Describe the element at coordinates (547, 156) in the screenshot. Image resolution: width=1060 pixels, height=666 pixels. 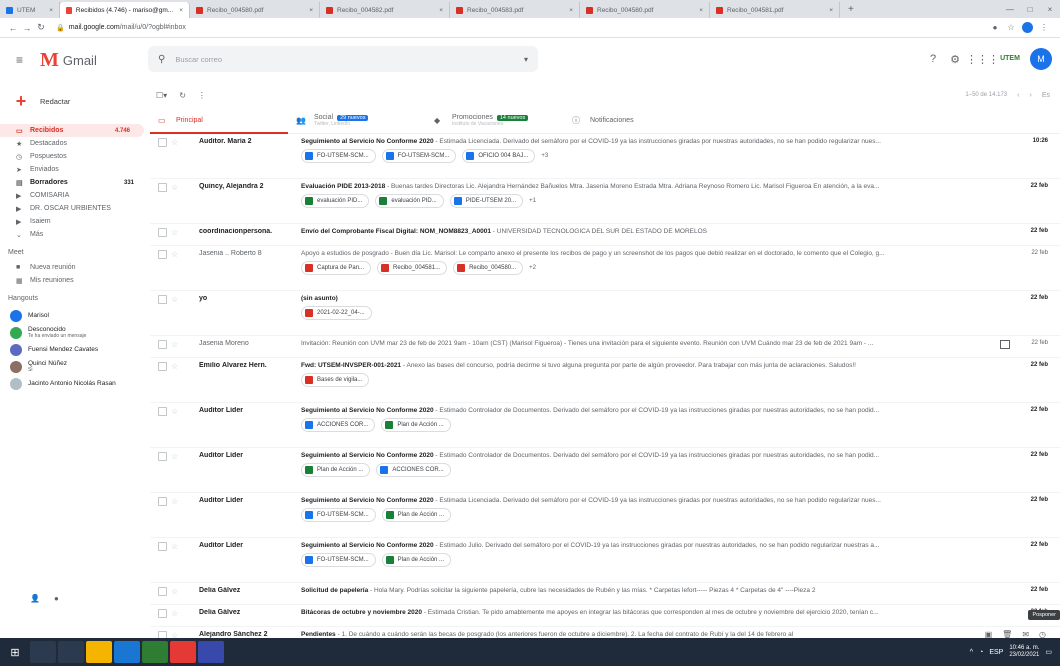
I see `more-attachments-count: +3` at that location.